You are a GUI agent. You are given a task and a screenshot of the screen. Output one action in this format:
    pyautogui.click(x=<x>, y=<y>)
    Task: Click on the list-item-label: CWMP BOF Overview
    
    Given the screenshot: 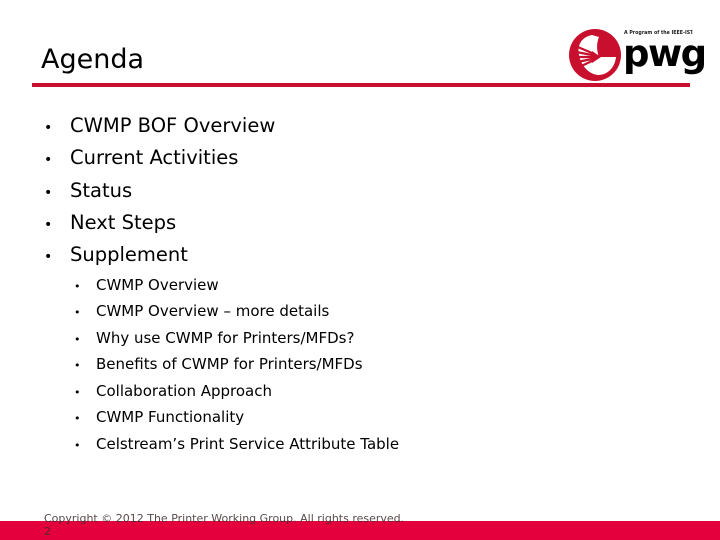 What is the action you would take?
    pyautogui.click(x=173, y=125)
    